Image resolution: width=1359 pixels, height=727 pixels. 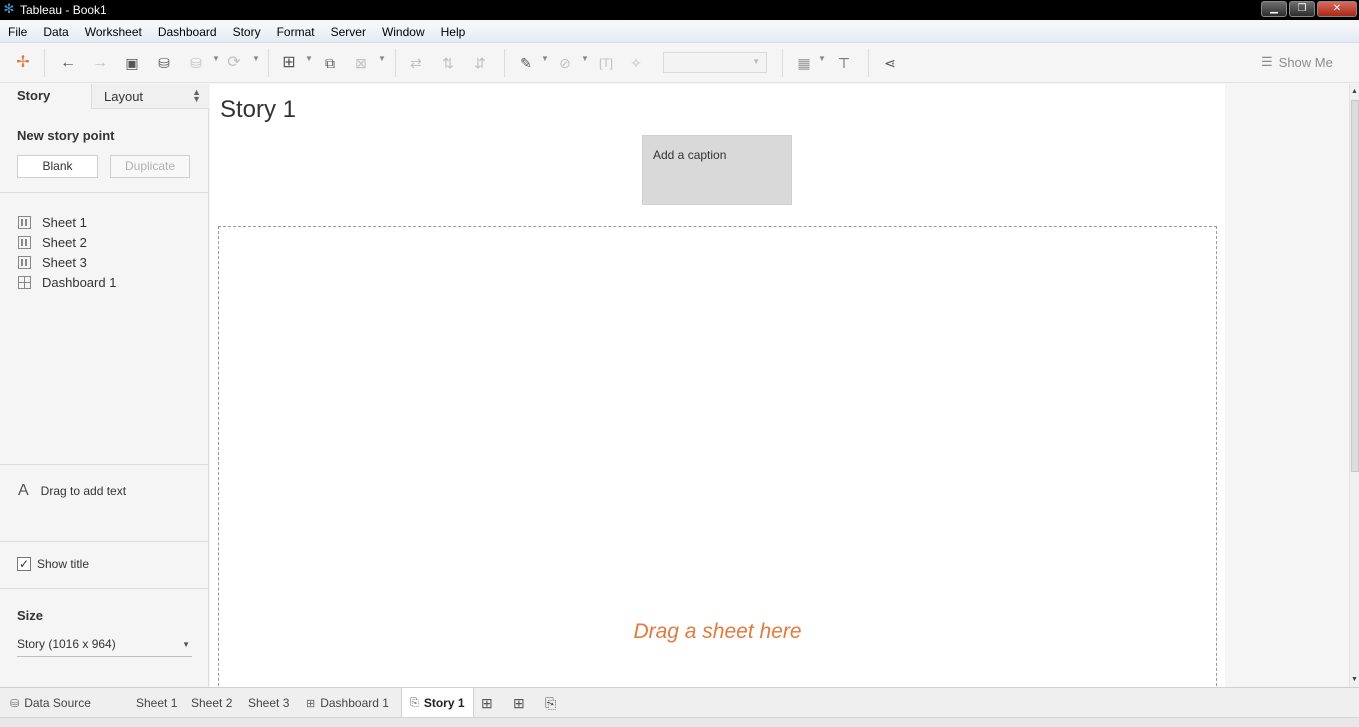 What do you see at coordinates (1355, 286) in the screenshot?
I see `scrollbar-thumb` at bounding box center [1355, 286].